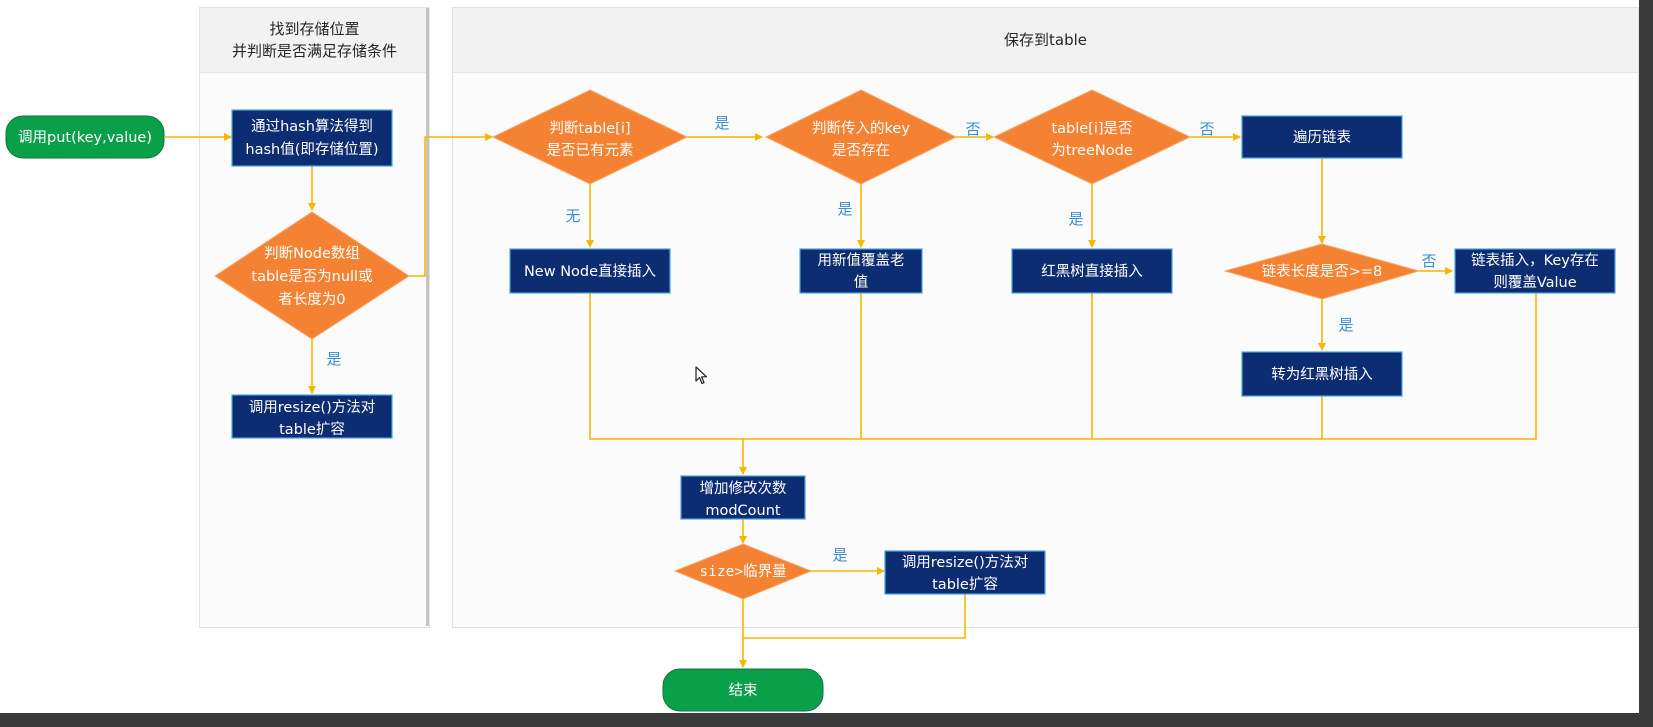  Describe the element at coordinates (572, 216) in the screenshot. I see `edge-label-none-new-node: 无` at that location.